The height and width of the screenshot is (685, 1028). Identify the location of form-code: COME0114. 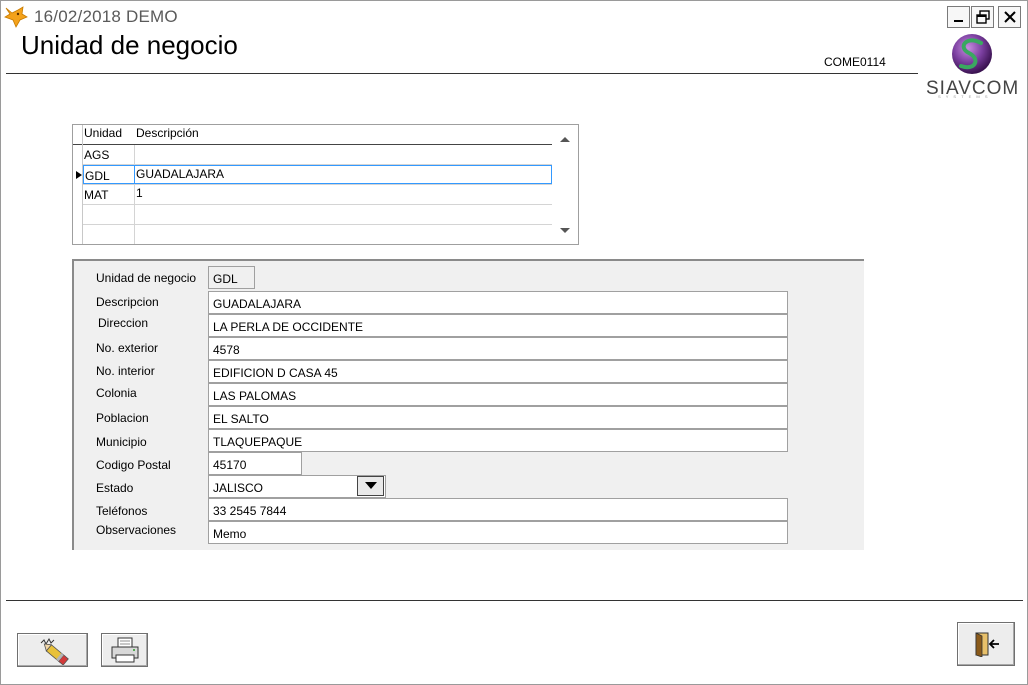
(855, 62).